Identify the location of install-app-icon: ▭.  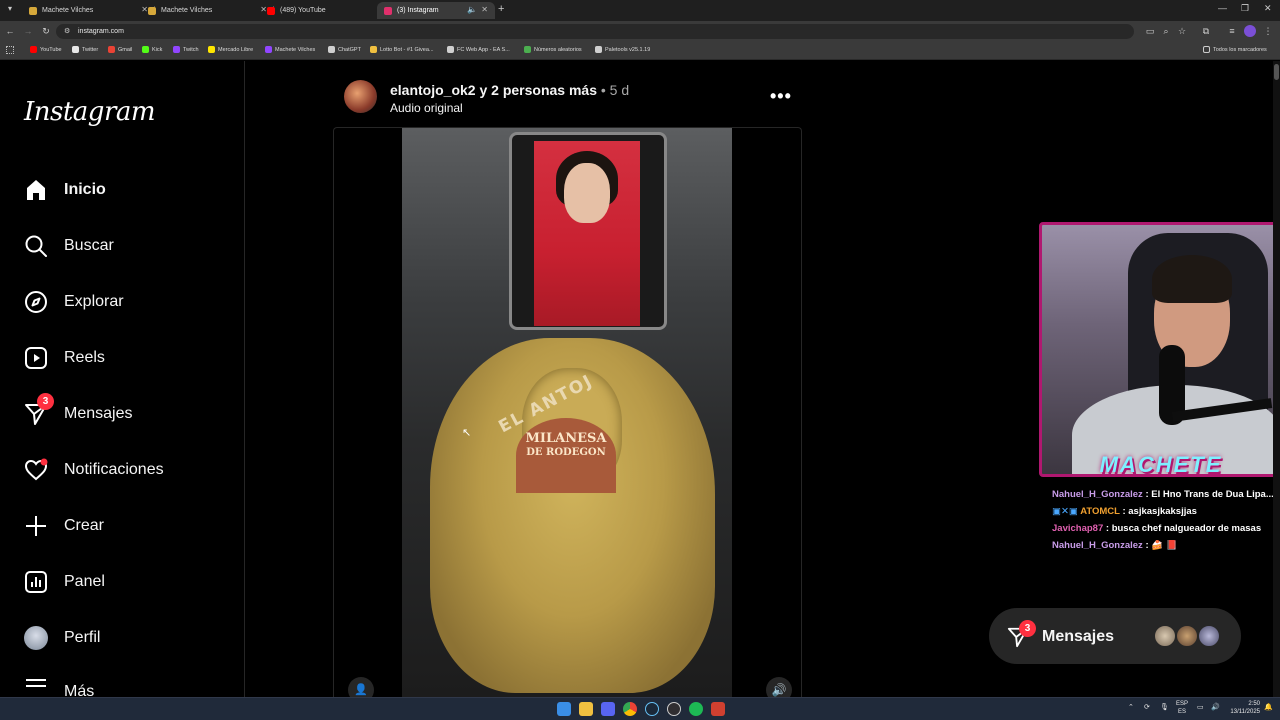
(1150, 31).